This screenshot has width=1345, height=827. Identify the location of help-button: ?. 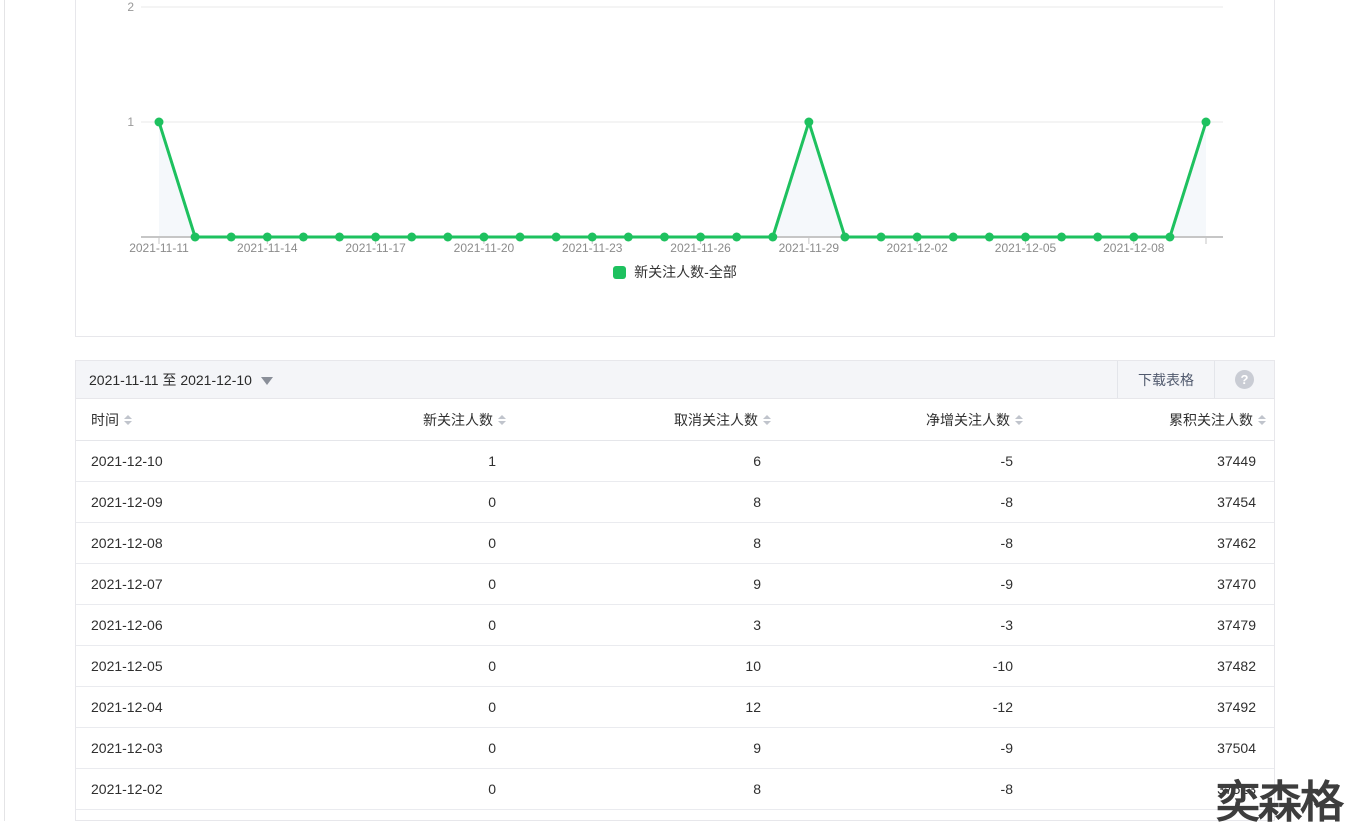
(1244, 379).